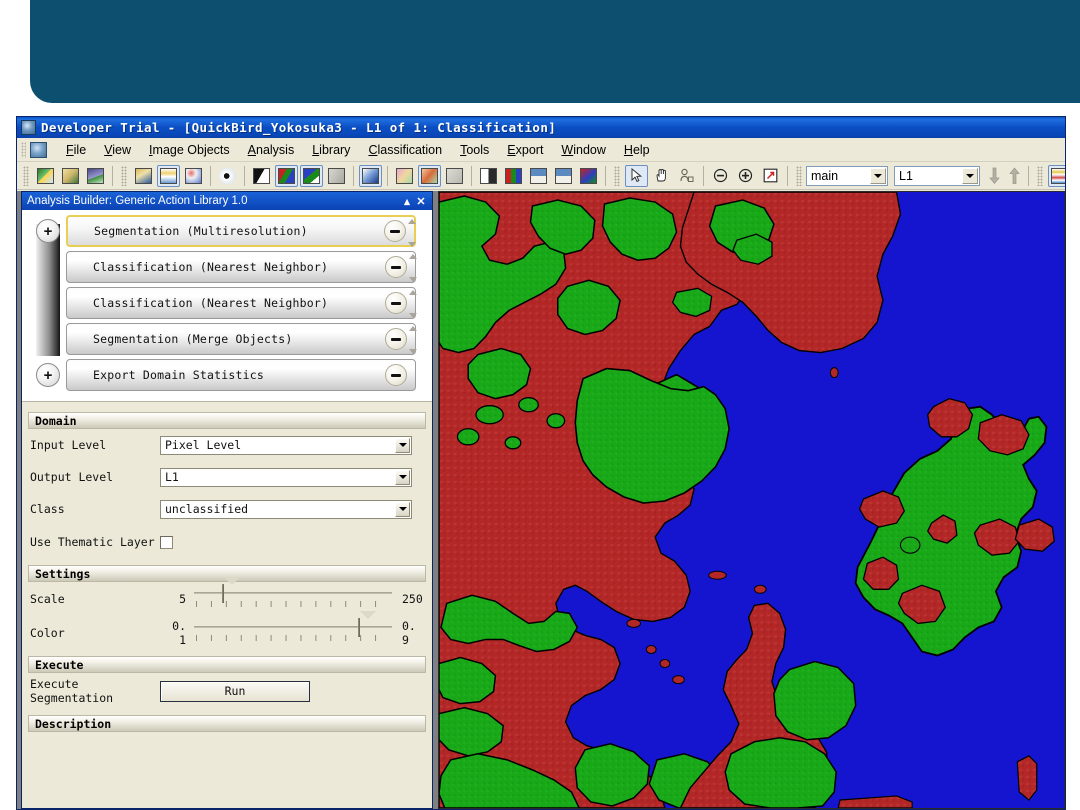 This screenshot has height=810, width=1080. I want to click on split-vertical-icon, so click(488, 176).